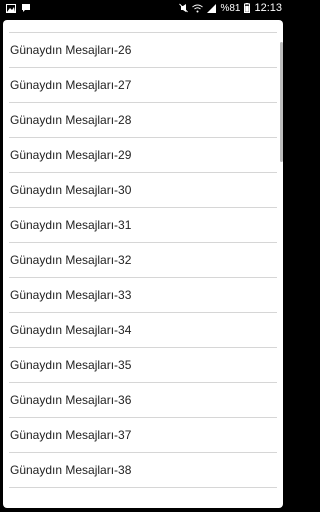 Image resolution: width=320 pixels, height=512 pixels. Describe the element at coordinates (144, 9) in the screenshot. I see `status-bar: %81 12:13` at that location.